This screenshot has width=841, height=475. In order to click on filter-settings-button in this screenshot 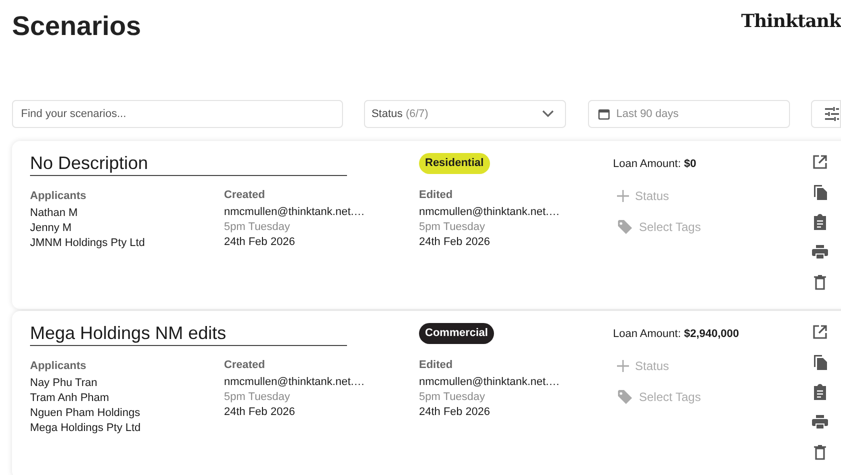, I will do `click(826, 114)`.